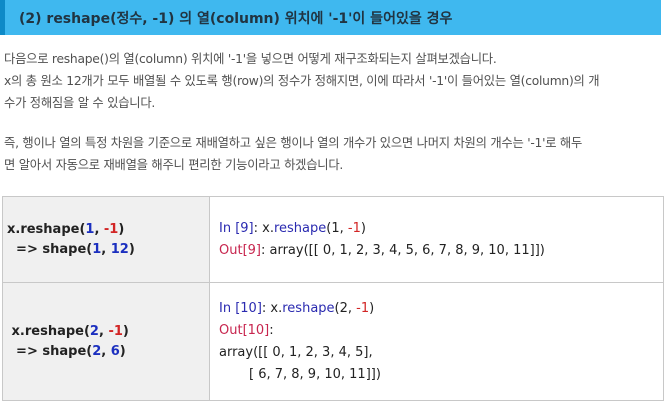 The image size is (670, 404). Describe the element at coordinates (315, 374) in the screenshot. I see `output-line: [ 6, 7, 8, 9, 10, 11]])` at that location.